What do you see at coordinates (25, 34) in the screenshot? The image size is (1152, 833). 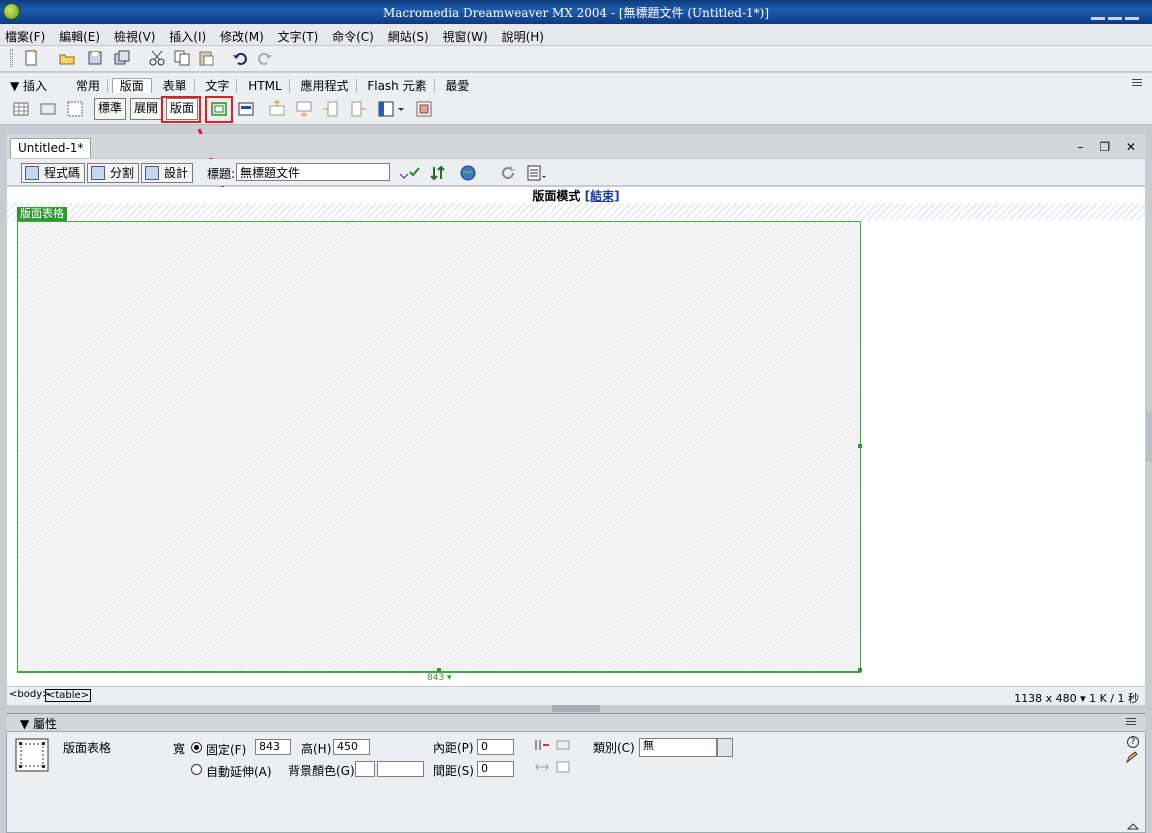 I see `menu-file: 檔案(F)` at bounding box center [25, 34].